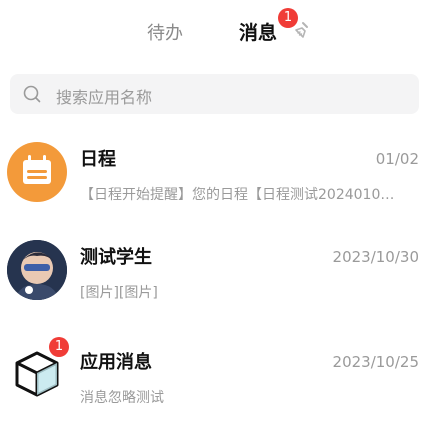 This screenshot has height=441, width=437. Describe the element at coordinates (59, 347) in the screenshot. I see `app-messages-unread-badge: 1` at that location.